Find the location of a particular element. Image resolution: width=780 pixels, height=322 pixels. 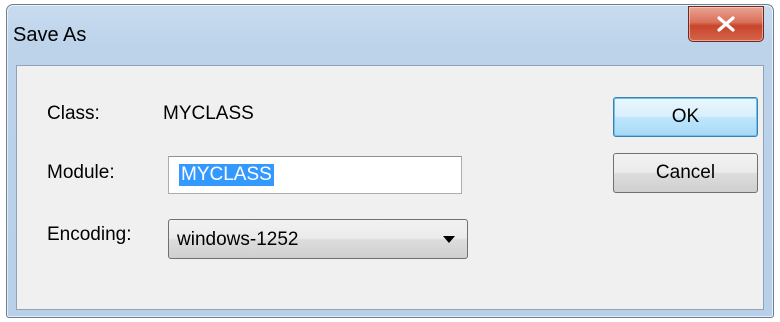

class-label: Class: is located at coordinates (73, 113).